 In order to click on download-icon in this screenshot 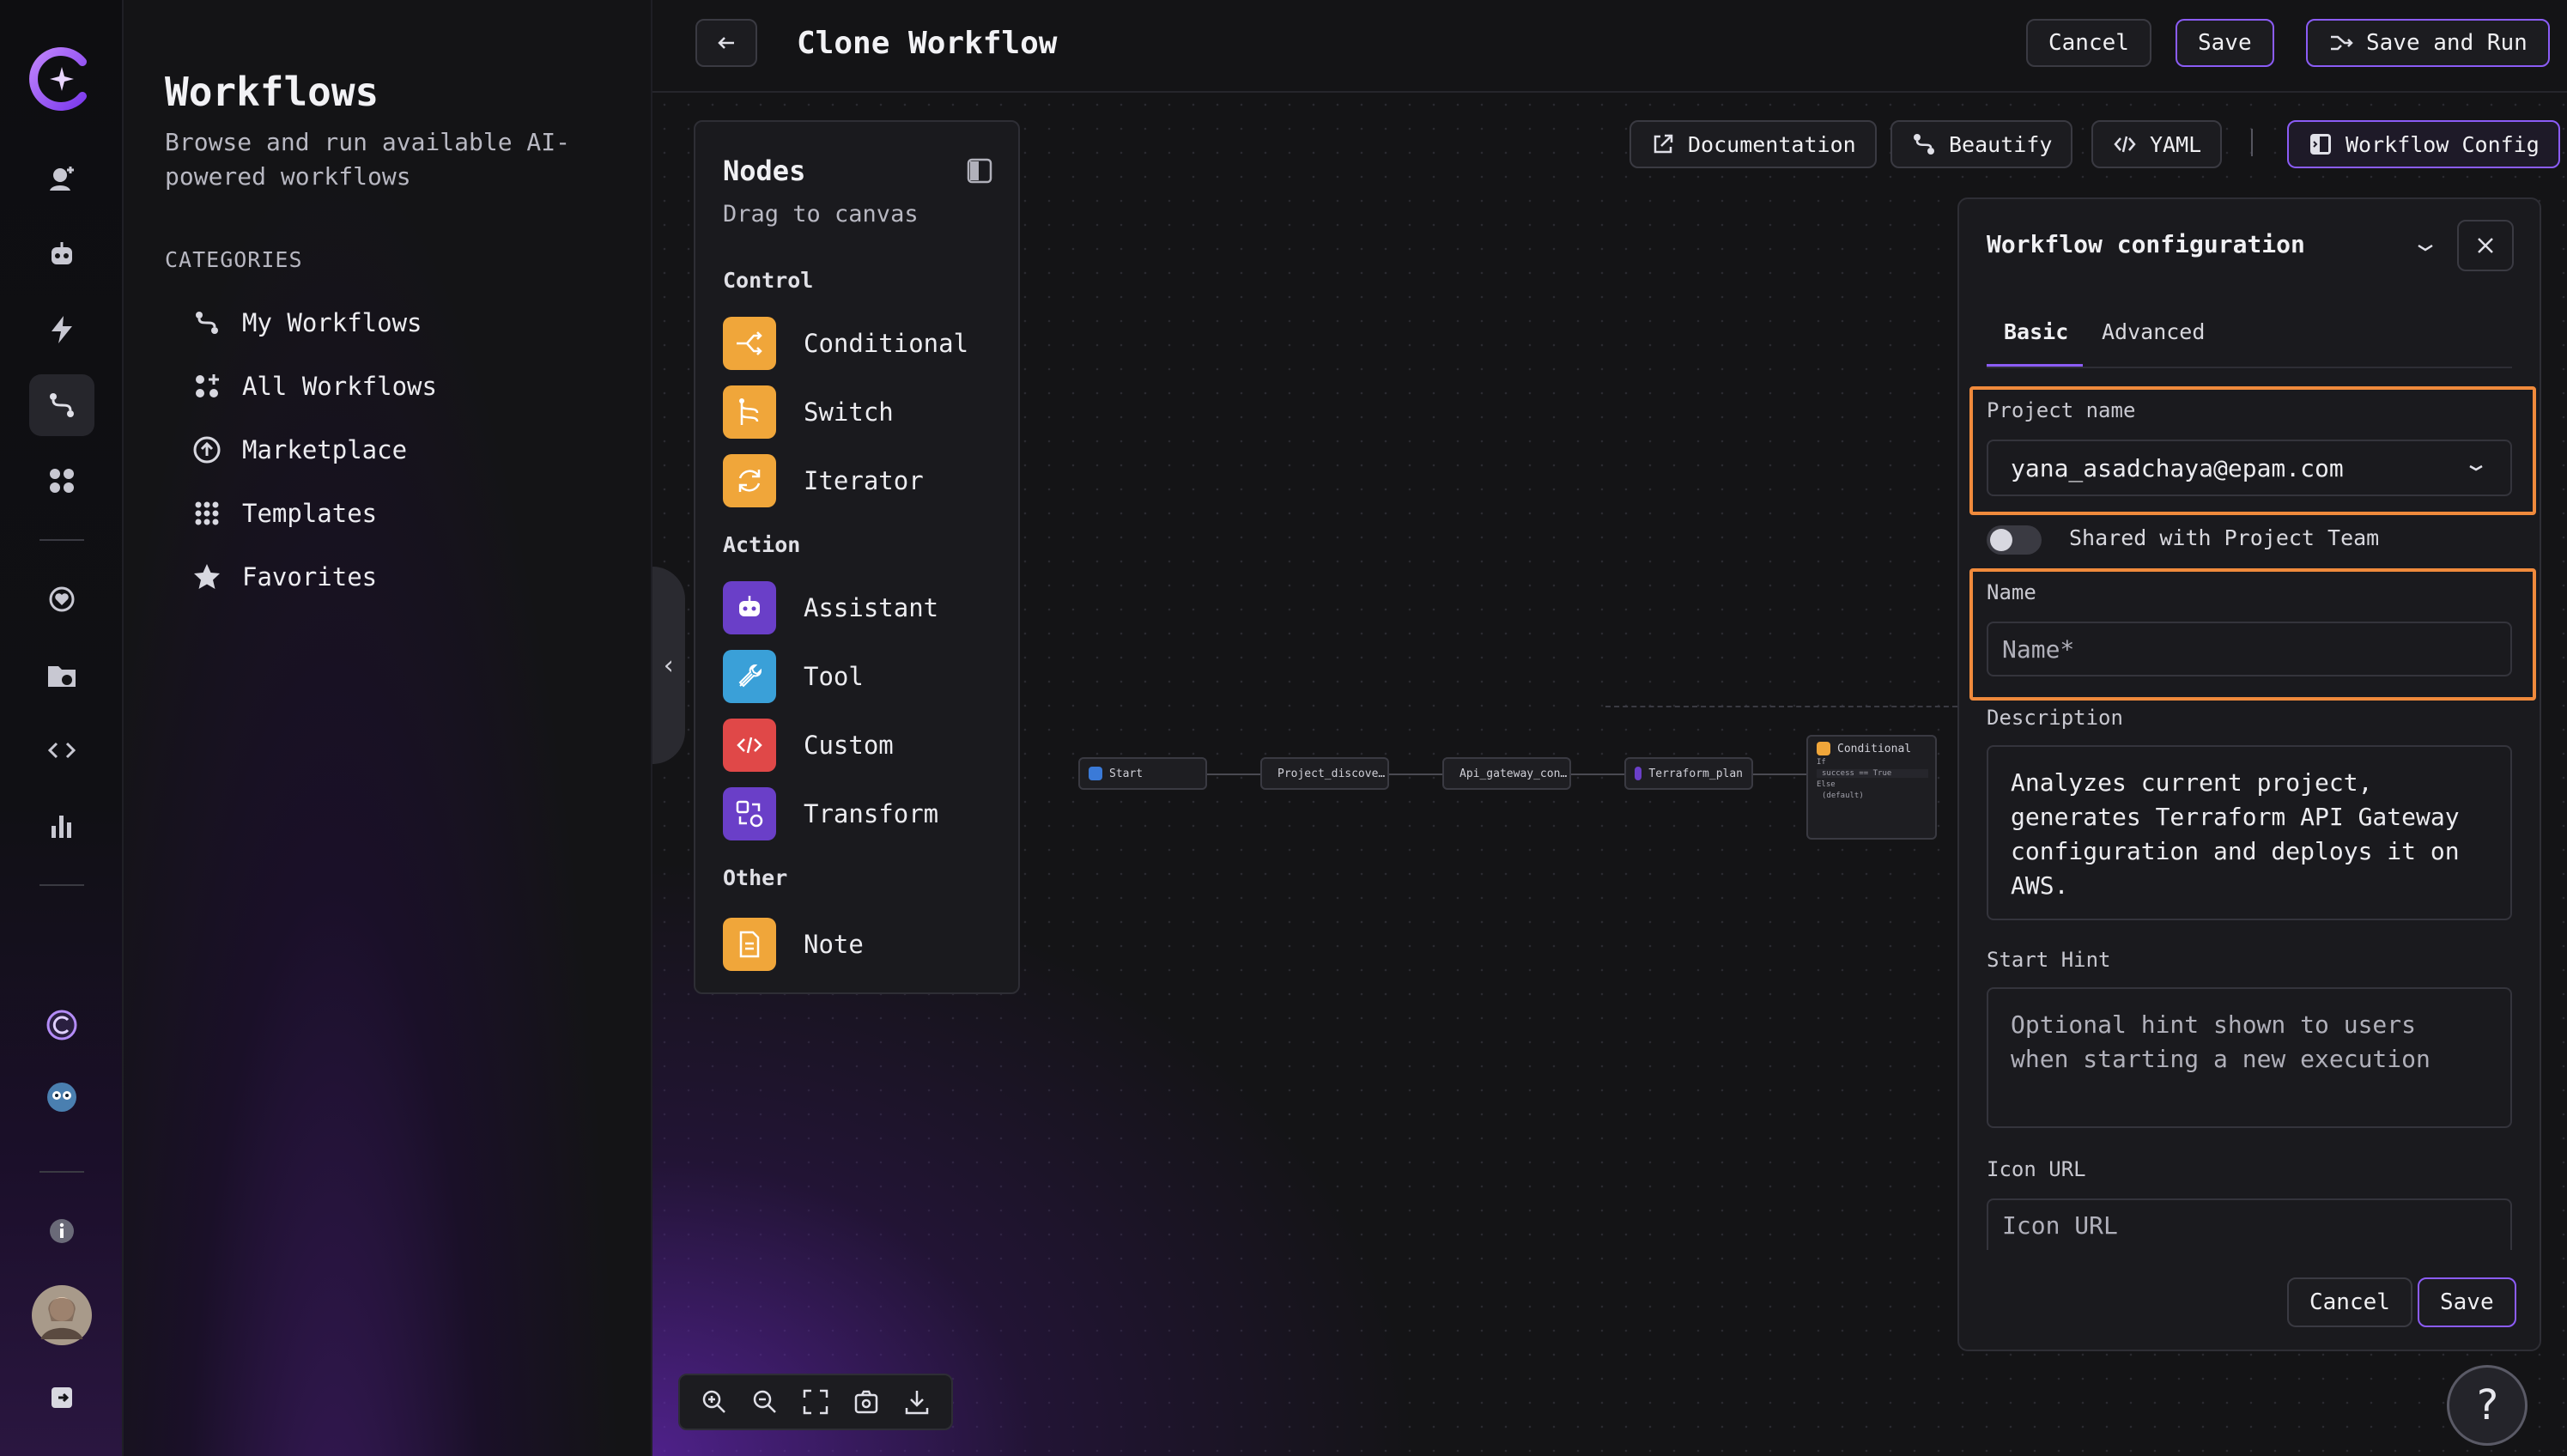, I will do `click(917, 1402)`.